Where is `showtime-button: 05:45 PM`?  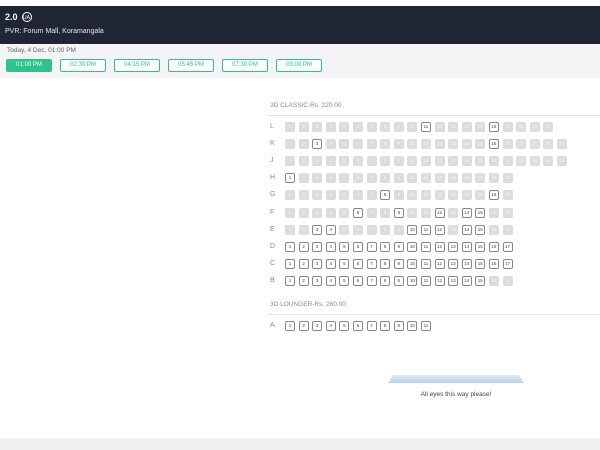 showtime-button: 05:45 PM is located at coordinates (191, 65).